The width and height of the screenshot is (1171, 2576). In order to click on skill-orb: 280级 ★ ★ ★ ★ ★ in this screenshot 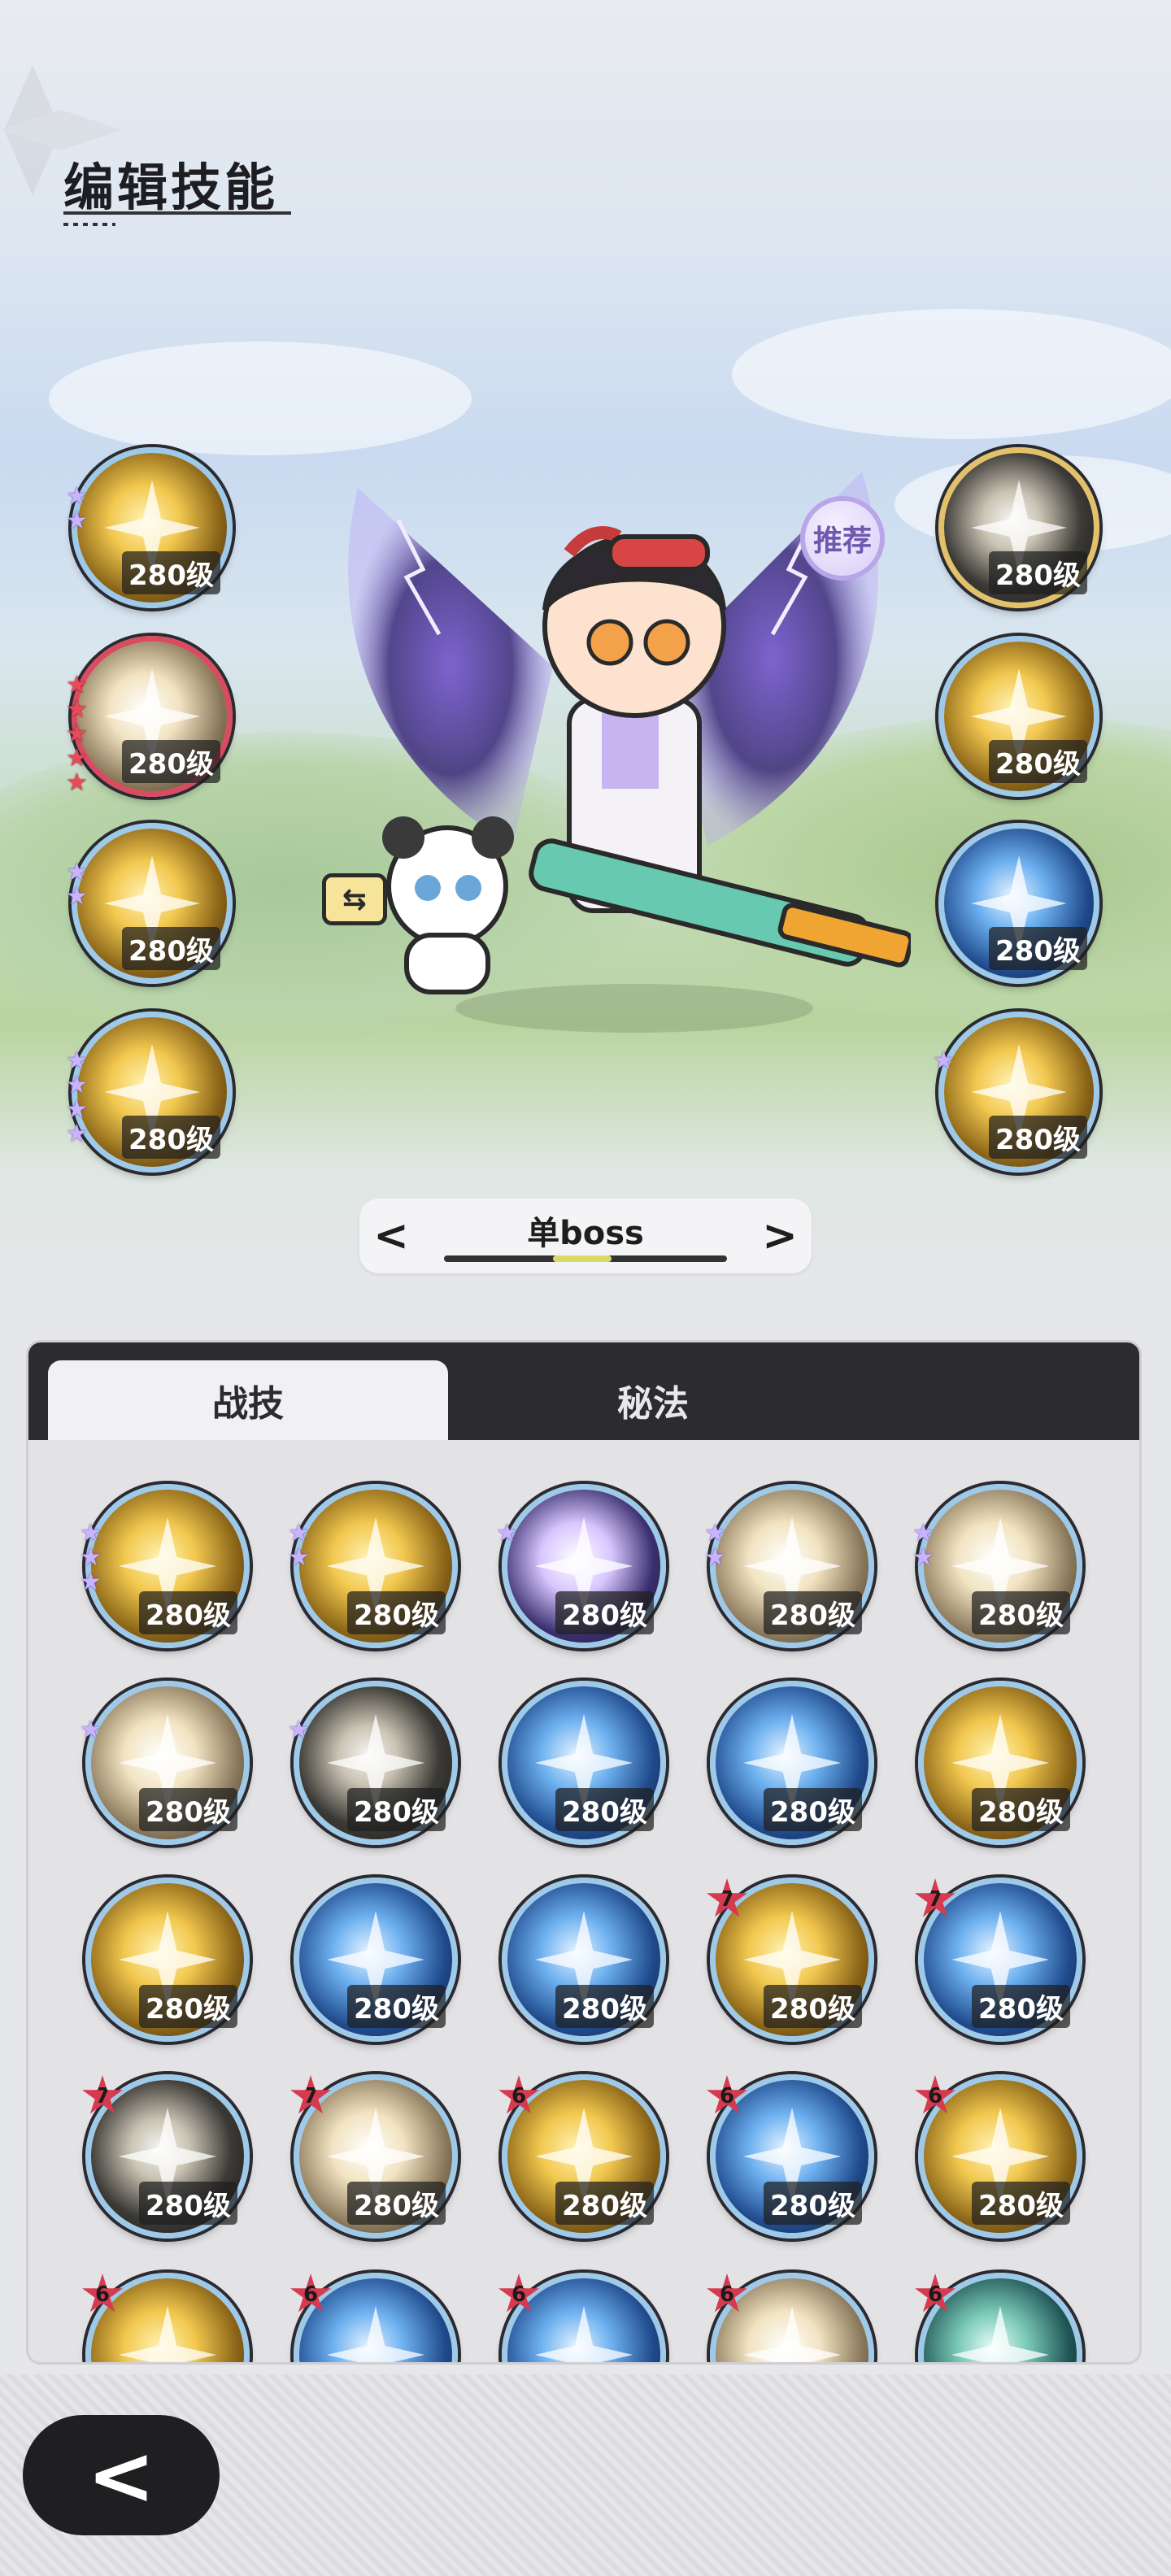, I will do `click(150, 717)`.